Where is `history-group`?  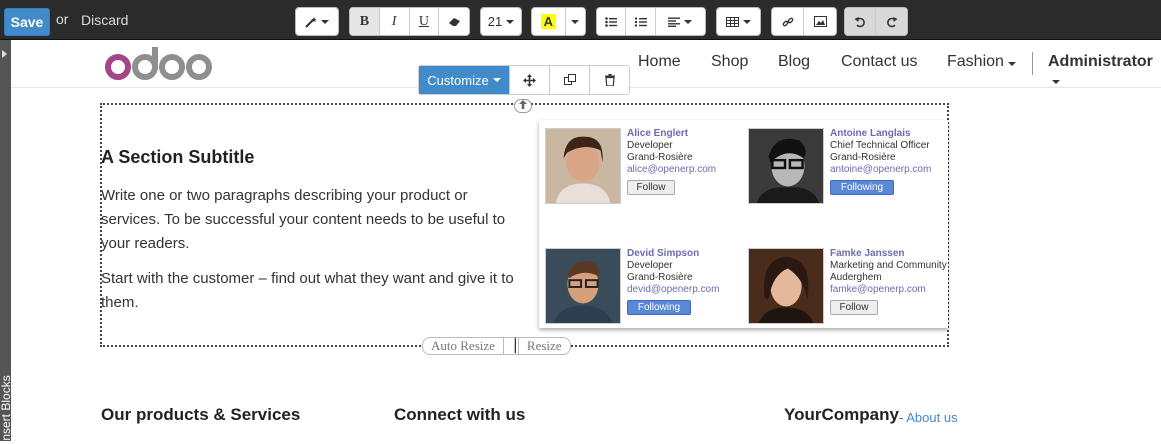
history-group is located at coordinates (876, 21).